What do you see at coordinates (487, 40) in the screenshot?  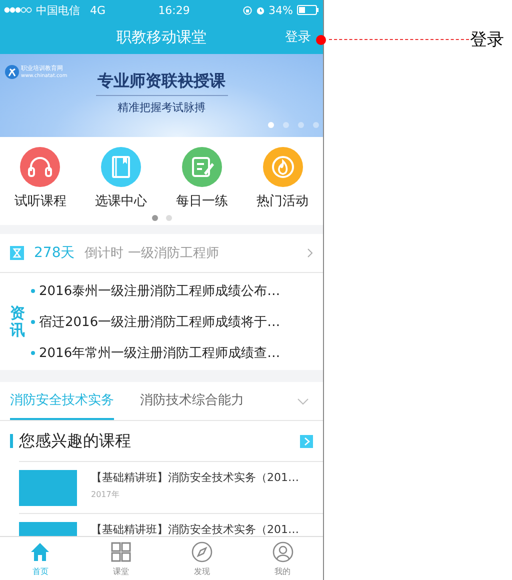 I see `annotation-label: 登录` at bounding box center [487, 40].